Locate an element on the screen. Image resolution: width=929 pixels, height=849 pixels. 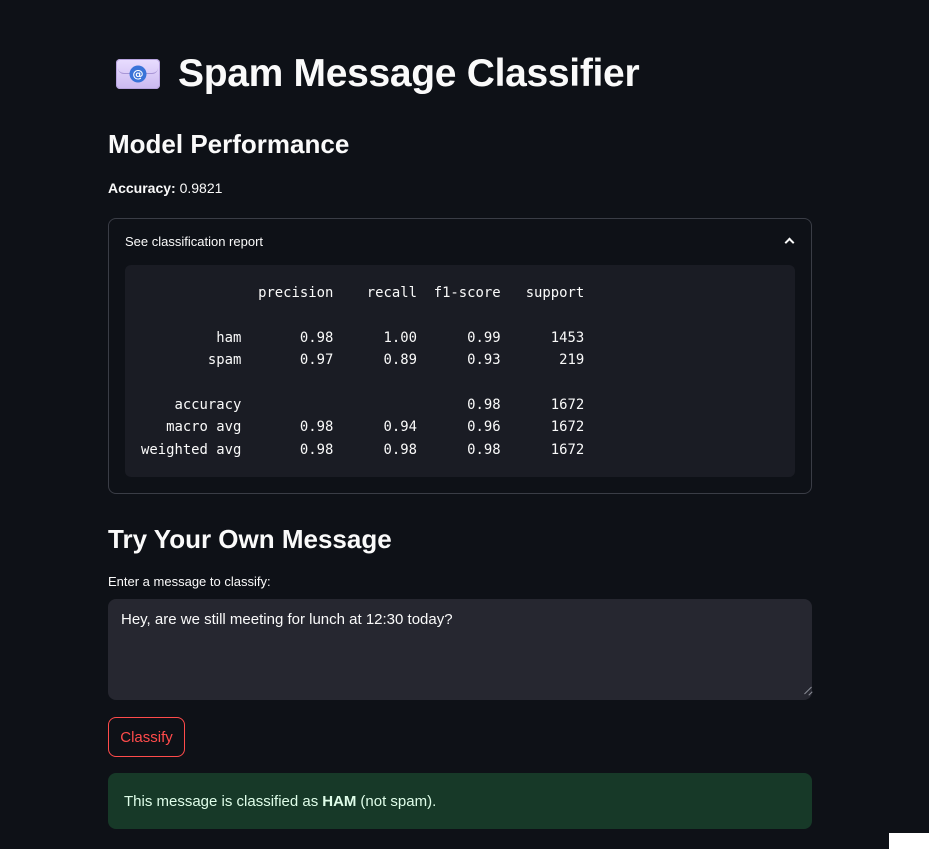
classify-button: Classify is located at coordinates (146, 737).